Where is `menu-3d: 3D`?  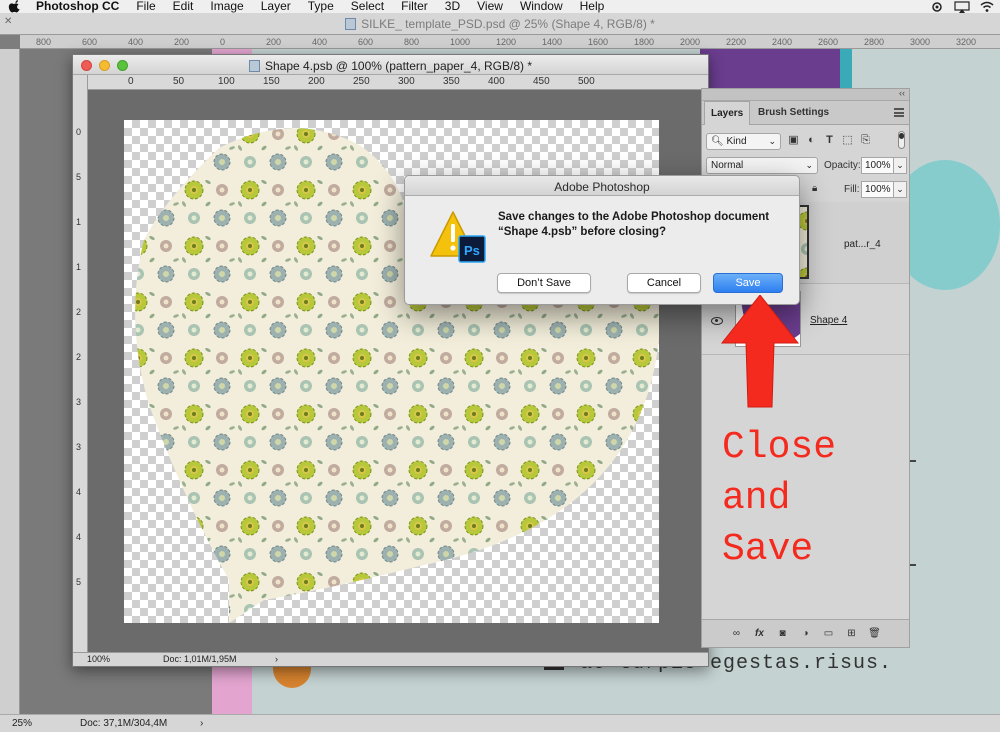 menu-3d: 3D is located at coordinates (452, 6).